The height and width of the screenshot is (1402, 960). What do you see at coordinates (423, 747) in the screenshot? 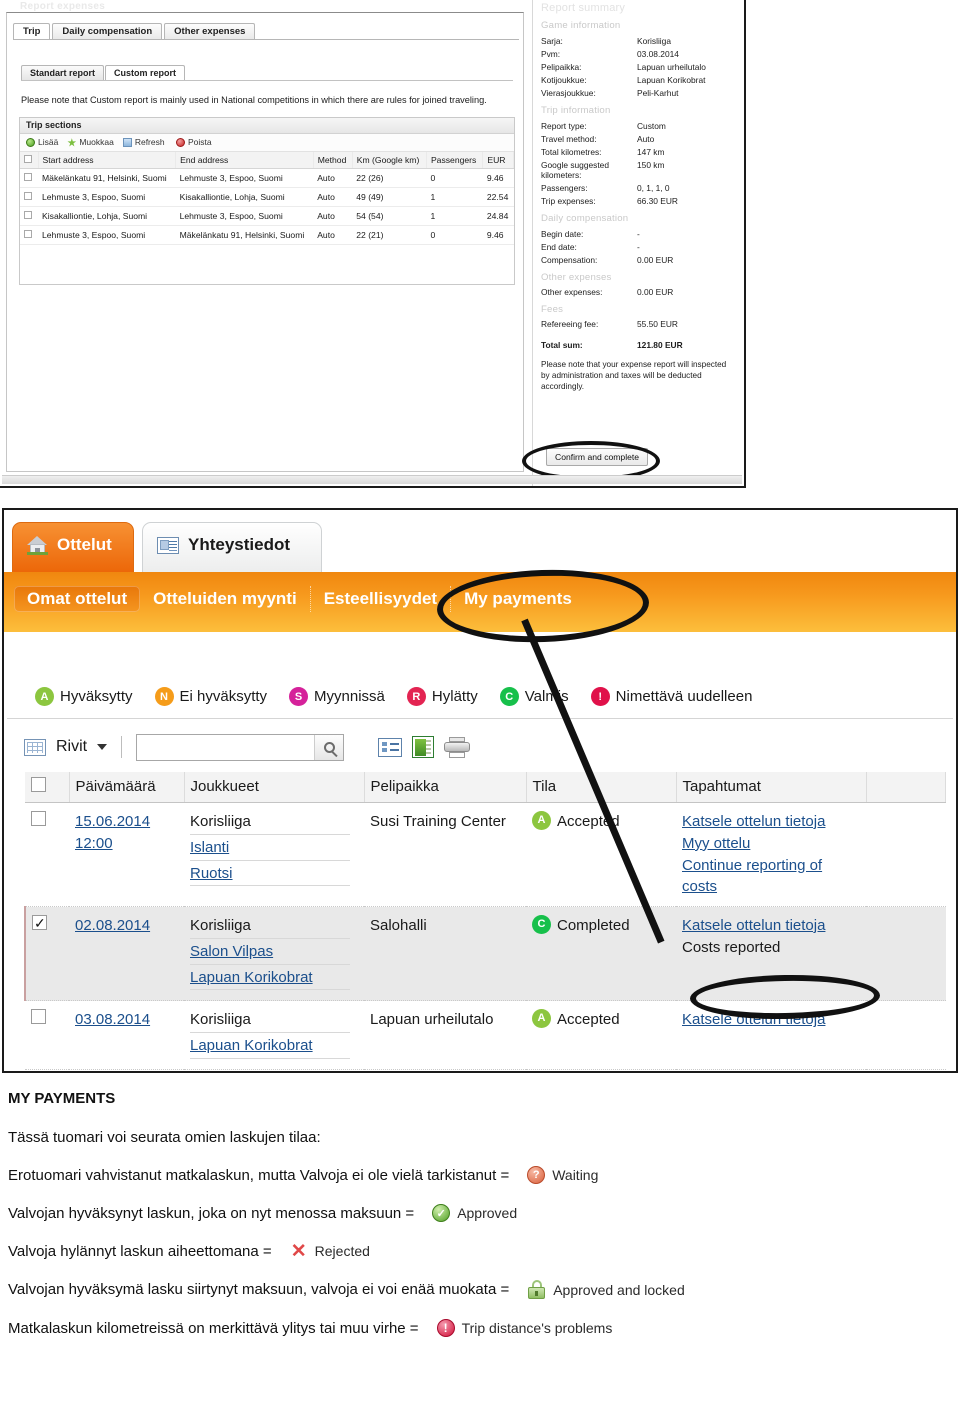
I see `excel-export-icon` at bounding box center [423, 747].